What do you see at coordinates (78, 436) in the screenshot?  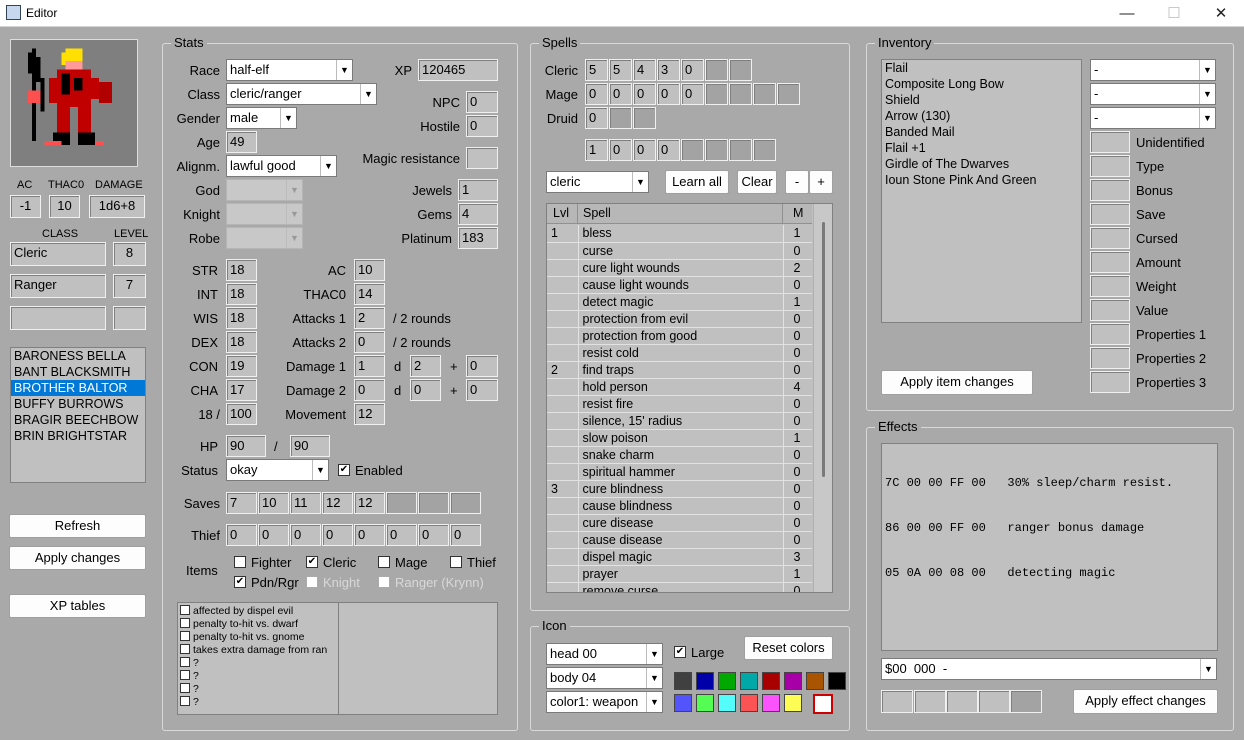 I see `list-item: BRIN BRIGHTSTAR` at bounding box center [78, 436].